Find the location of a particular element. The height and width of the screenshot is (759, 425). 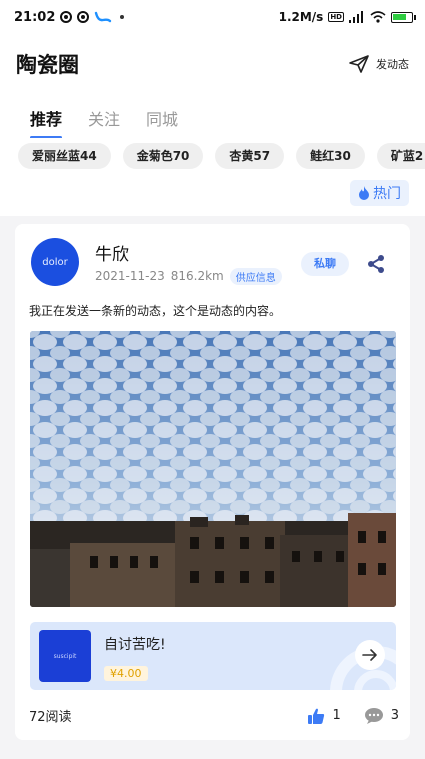

product-name: 自讨苦吃! is located at coordinates (135, 645).